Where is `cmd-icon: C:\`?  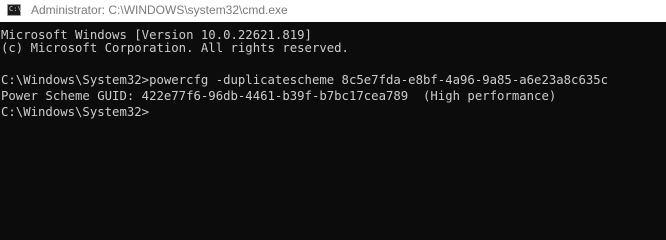 cmd-icon: C:\ is located at coordinates (14, 10).